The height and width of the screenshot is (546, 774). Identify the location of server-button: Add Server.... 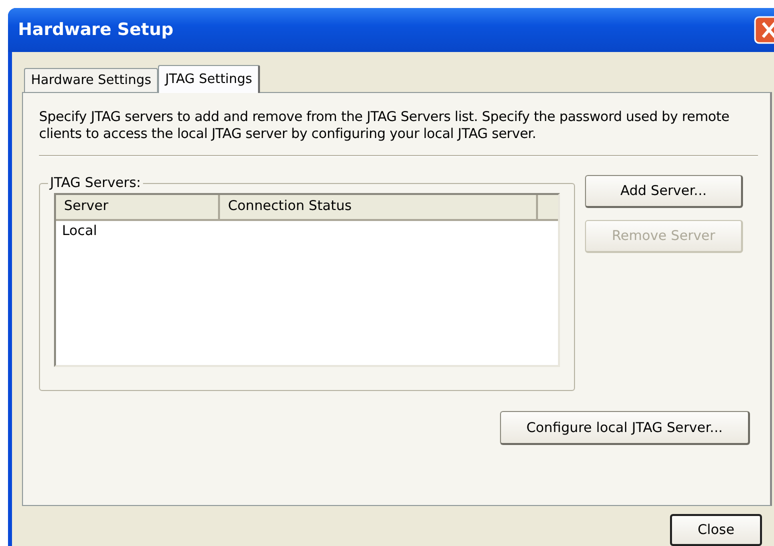
(664, 191).